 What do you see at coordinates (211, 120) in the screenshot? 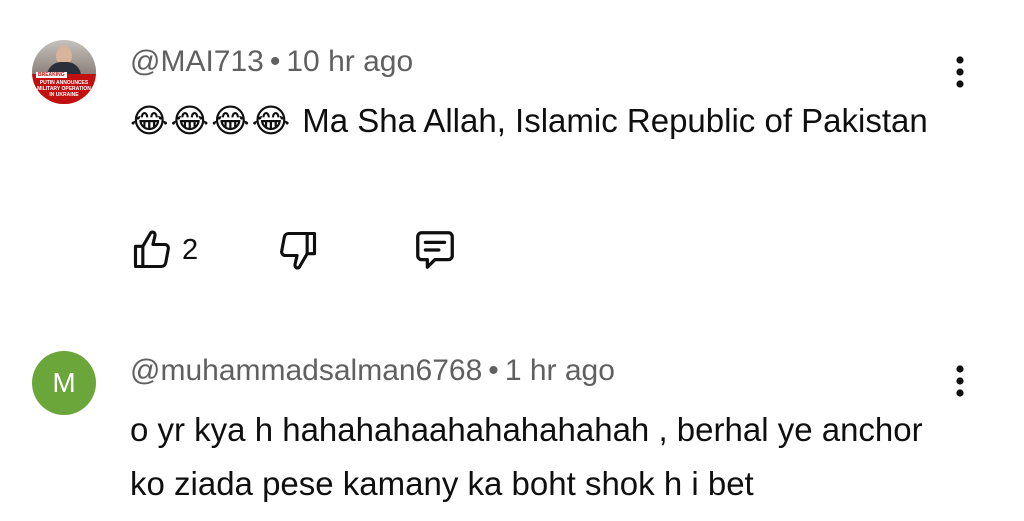
I see `comment-emoji: 😂😂😂😂` at bounding box center [211, 120].